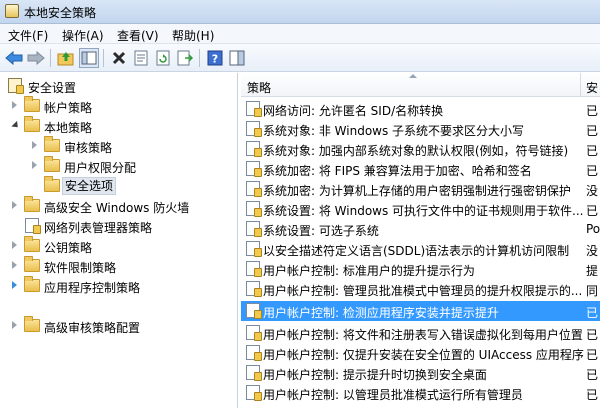  What do you see at coordinates (68, 108) in the screenshot?
I see `tree-label: 帐户策略` at bounding box center [68, 108].